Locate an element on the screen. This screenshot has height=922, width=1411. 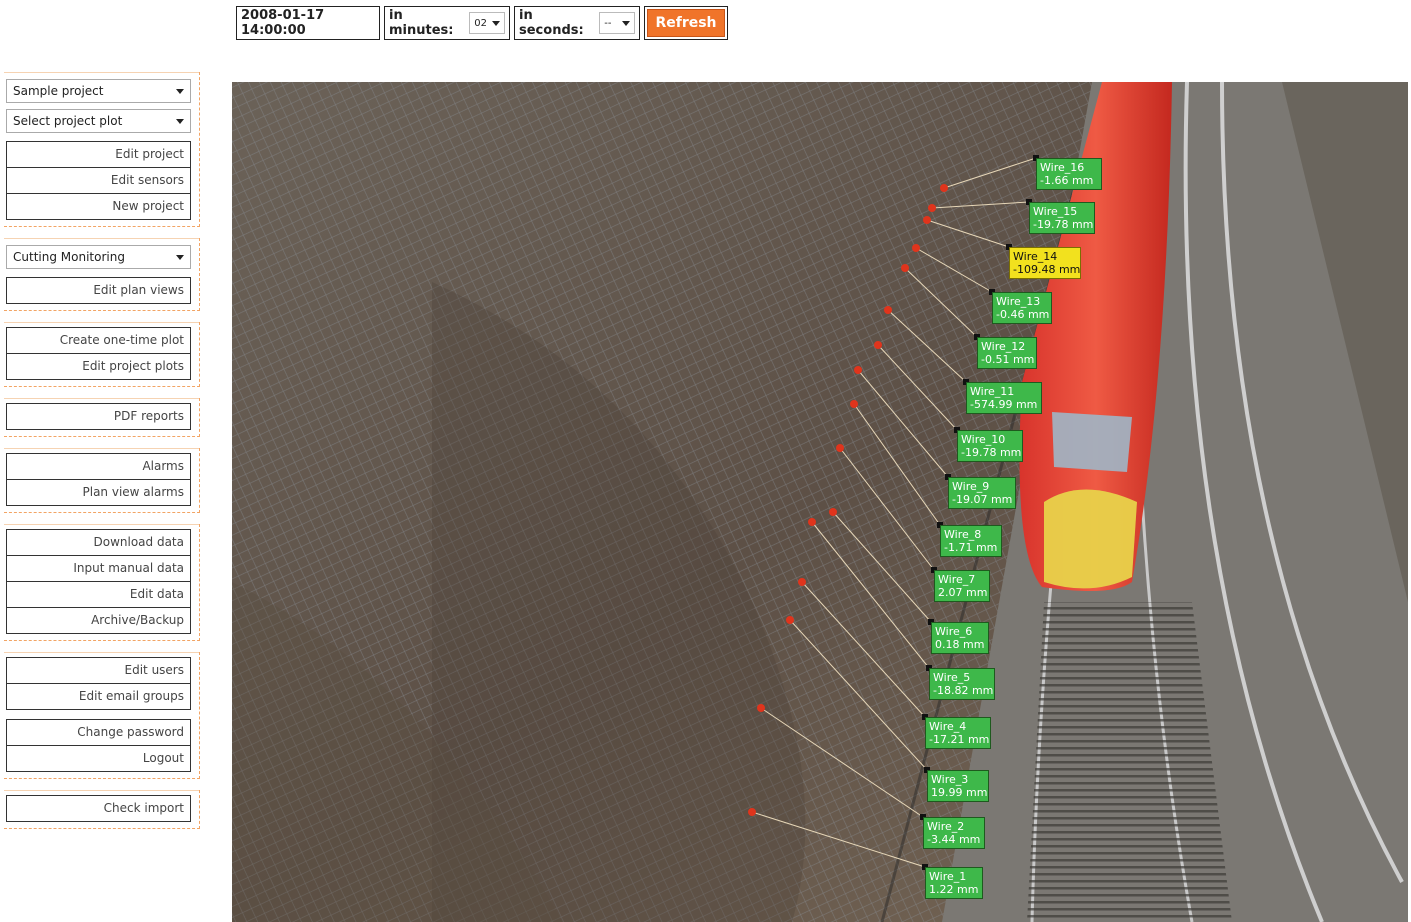
sensor-name: Wire_9 is located at coordinates (971, 486).